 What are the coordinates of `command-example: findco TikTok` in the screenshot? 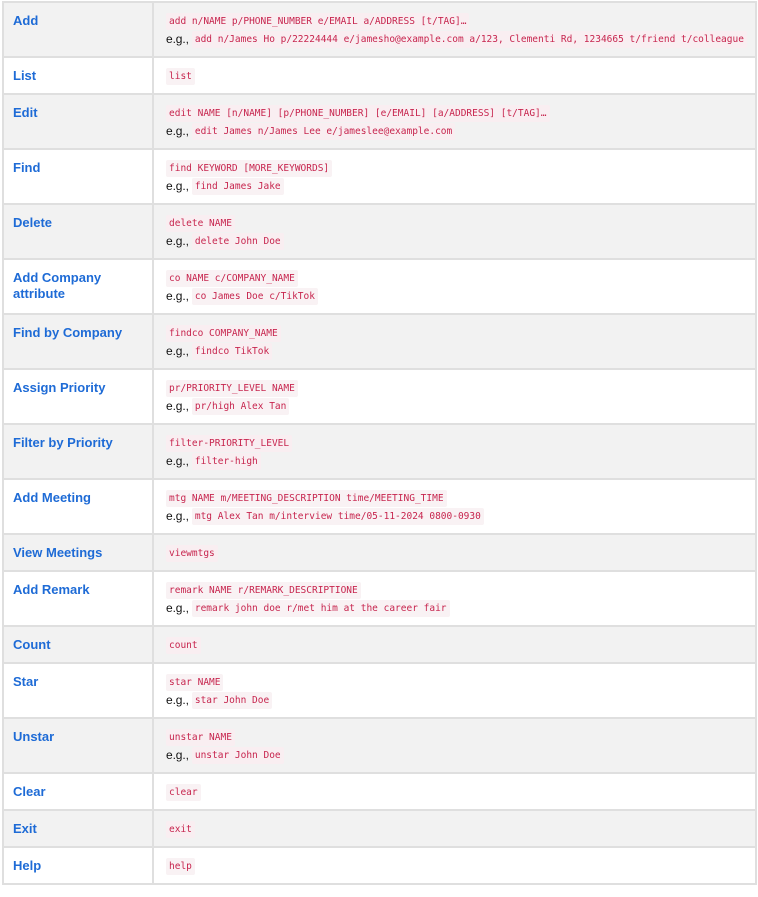 It's located at (232, 351).